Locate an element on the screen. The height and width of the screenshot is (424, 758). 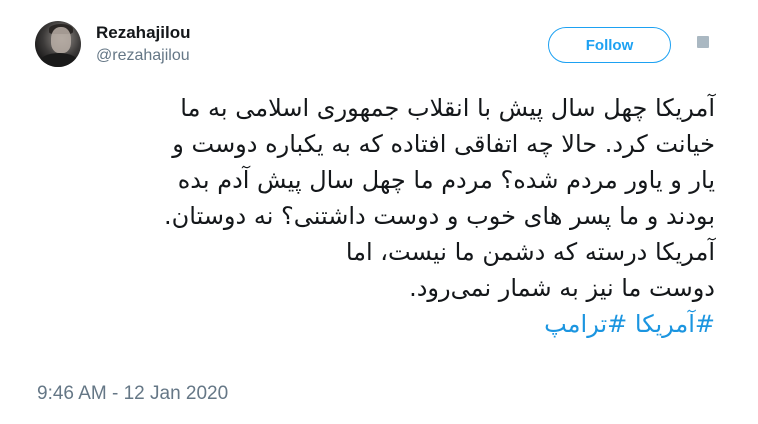
hashtag-line: #آمریکا #ترامپ is located at coordinates (370, 324).